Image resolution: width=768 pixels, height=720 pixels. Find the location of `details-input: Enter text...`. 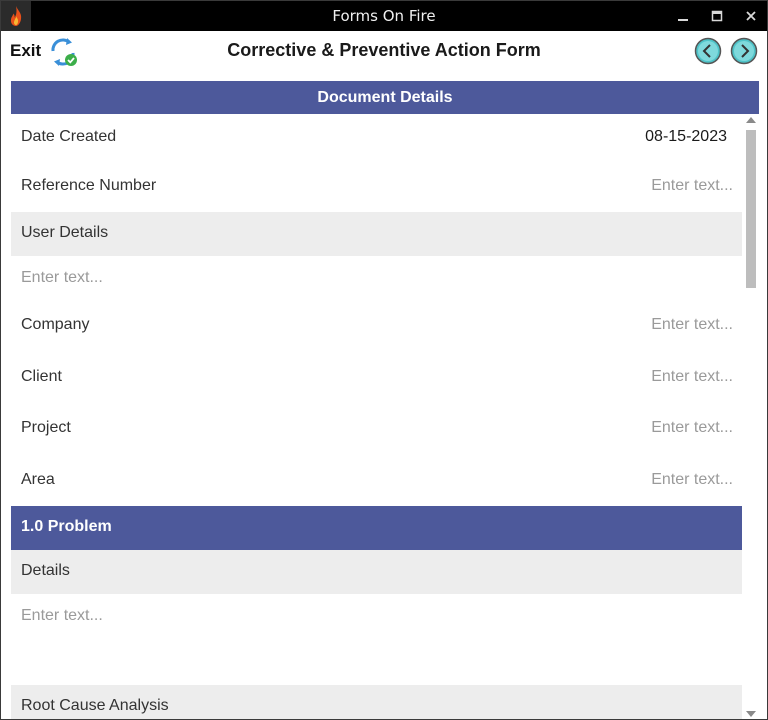

details-input: Enter text... is located at coordinates (376, 639).